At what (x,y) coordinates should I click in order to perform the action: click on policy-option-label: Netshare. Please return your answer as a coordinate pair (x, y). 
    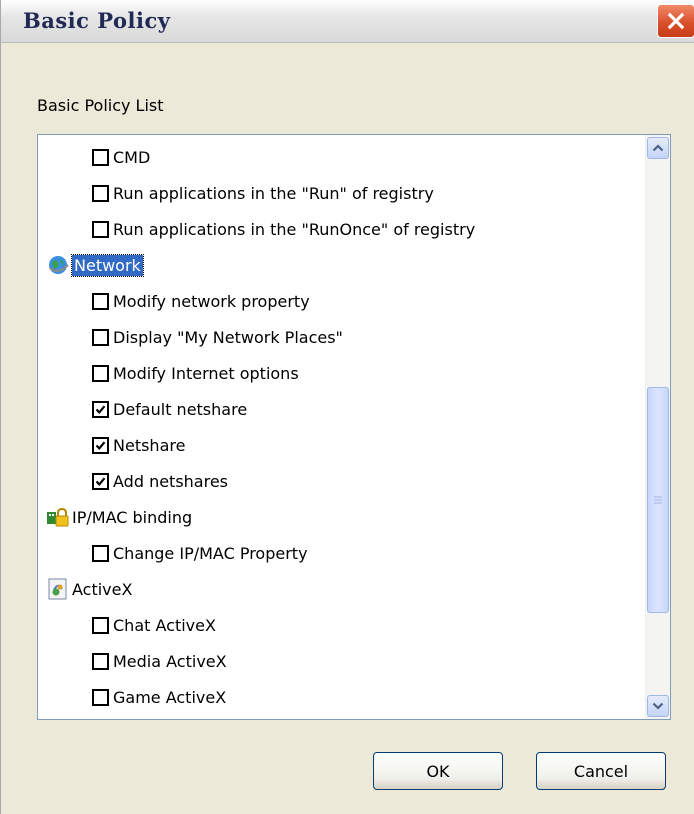
    Looking at the image, I should click on (149, 445).